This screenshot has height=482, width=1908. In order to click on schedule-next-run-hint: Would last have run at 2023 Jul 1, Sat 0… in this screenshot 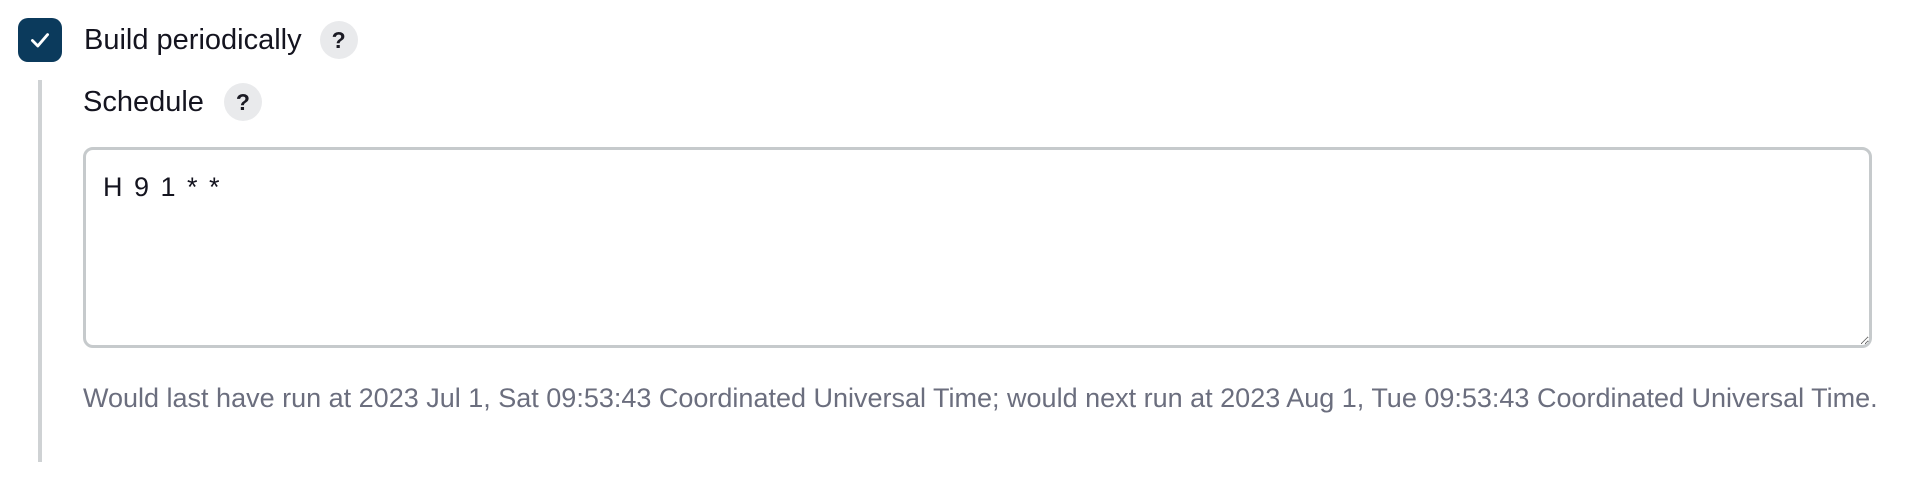, I will do `click(980, 398)`.